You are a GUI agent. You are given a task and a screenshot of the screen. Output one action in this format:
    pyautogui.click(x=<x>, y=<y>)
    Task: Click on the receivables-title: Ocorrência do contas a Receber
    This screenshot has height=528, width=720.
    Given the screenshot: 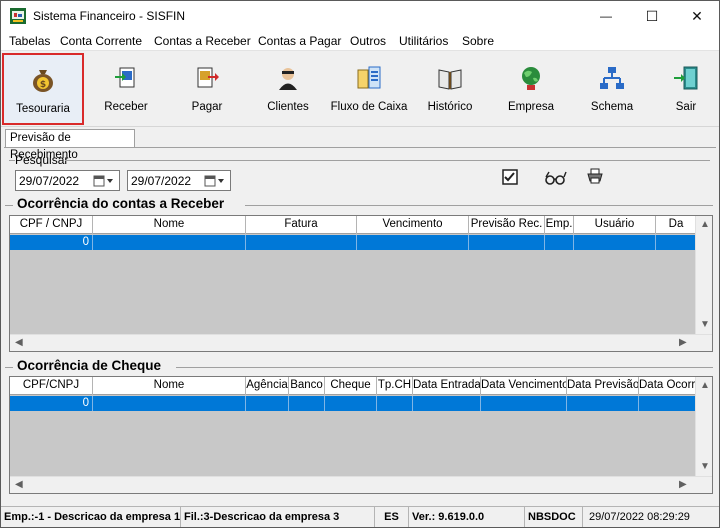 What is the action you would take?
    pyautogui.click(x=121, y=203)
    